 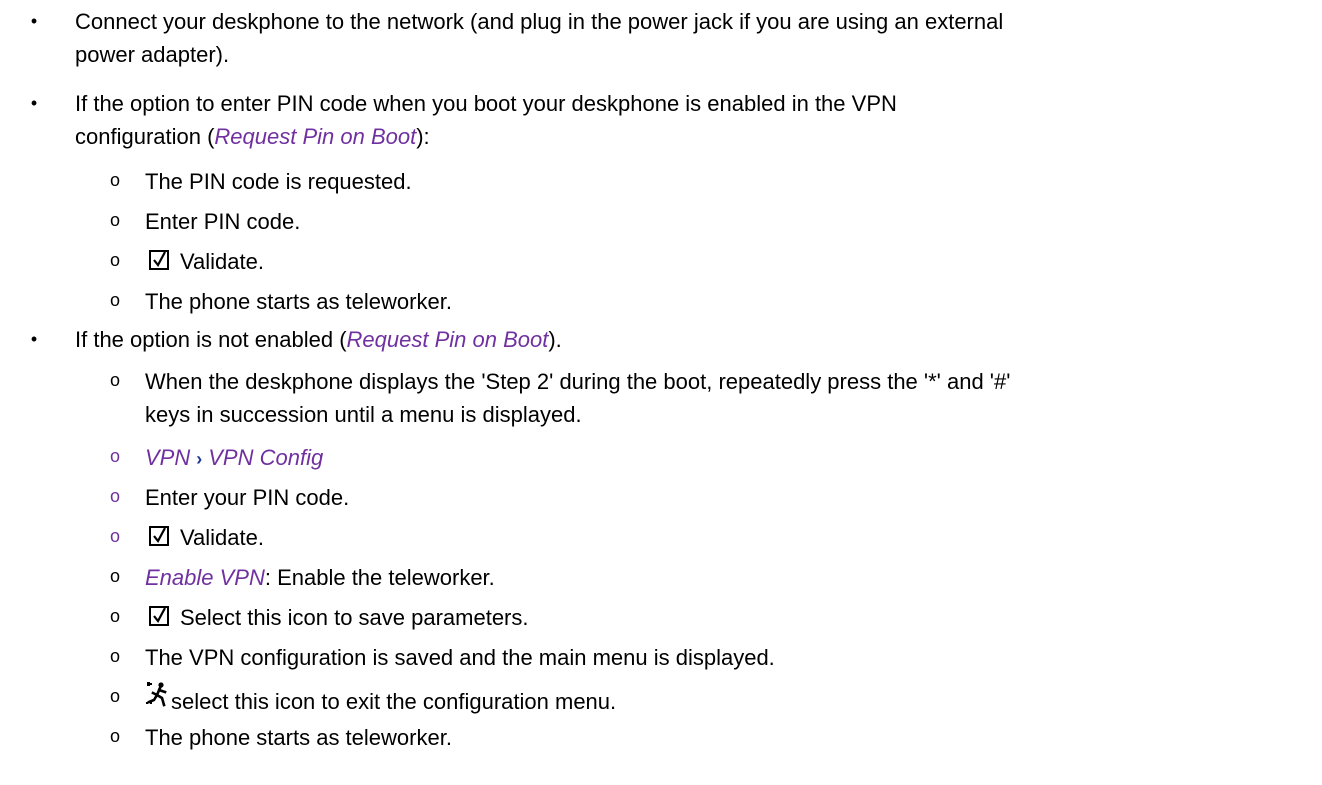 What do you see at coordinates (199, 459) in the screenshot?
I see `chevron-right-icon: ›` at bounding box center [199, 459].